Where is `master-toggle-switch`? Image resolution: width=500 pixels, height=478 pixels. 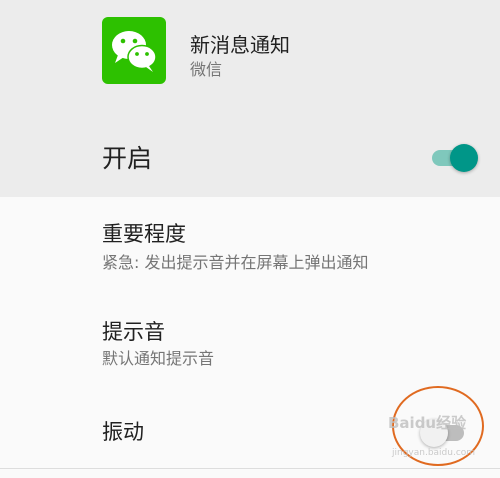
master-toggle-switch is located at coordinates (455, 158).